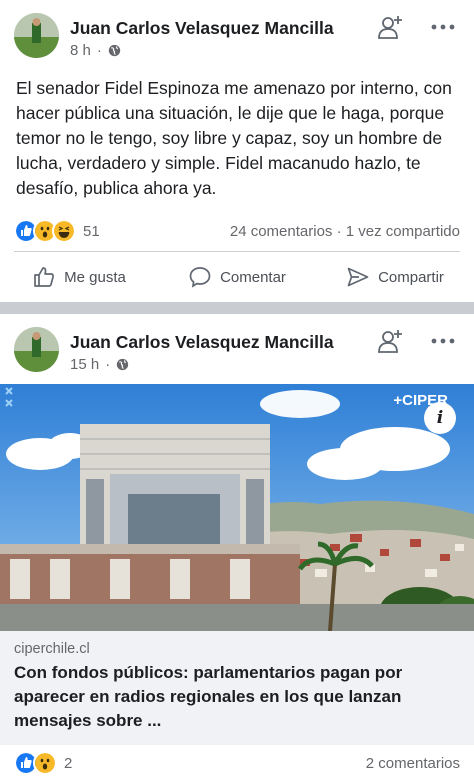 This screenshot has width=474, height=781. I want to click on post-actions: Me gusta Comentar Compartir, so click(237, 277).